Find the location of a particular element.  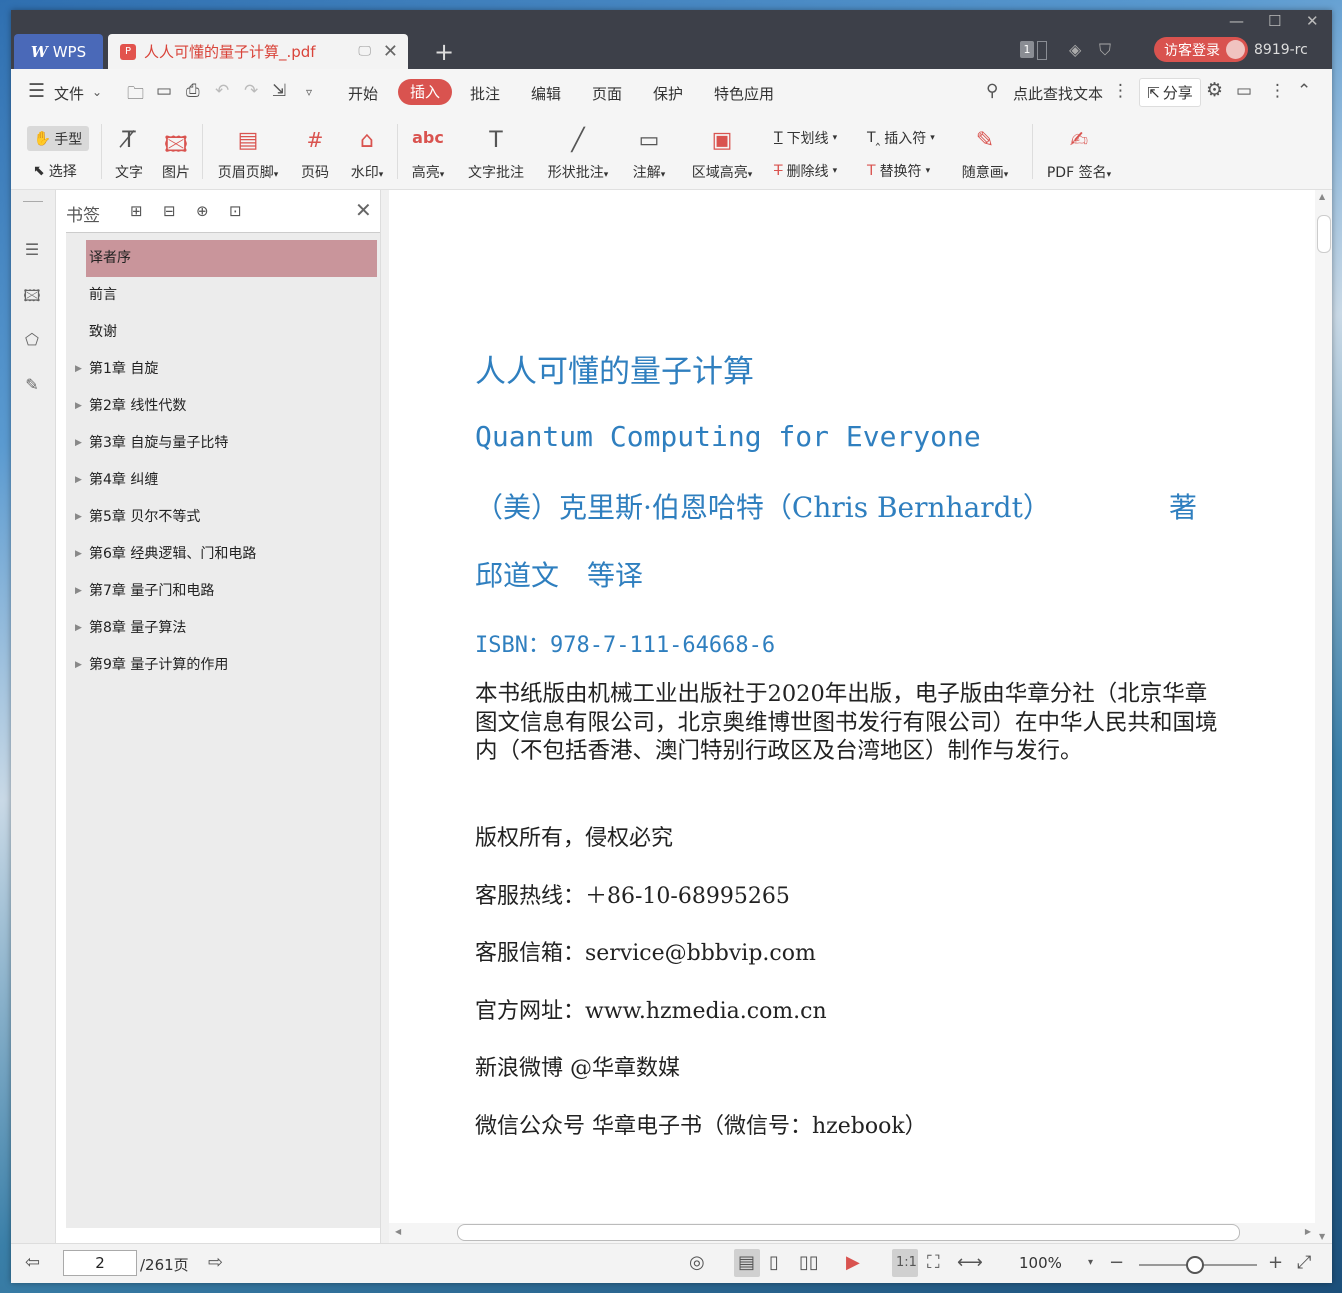

guest-login-button: 访客登录 is located at coordinates (1201, 49).